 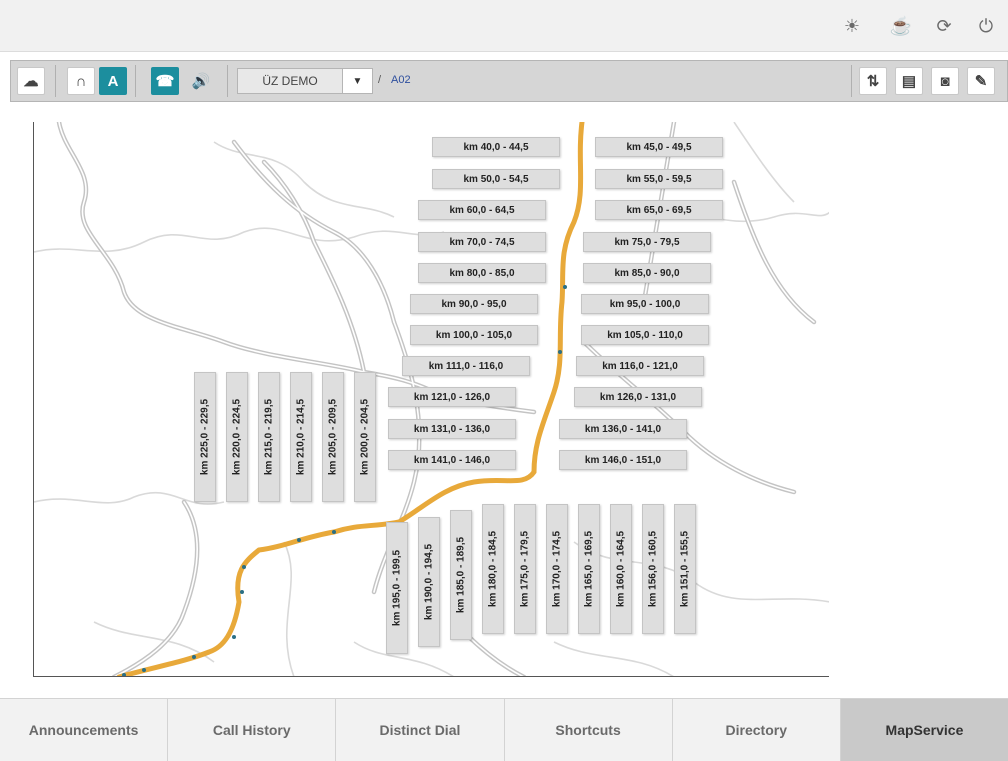 I want to click on coffee-icon: ☕, so click(x=901, y=26).